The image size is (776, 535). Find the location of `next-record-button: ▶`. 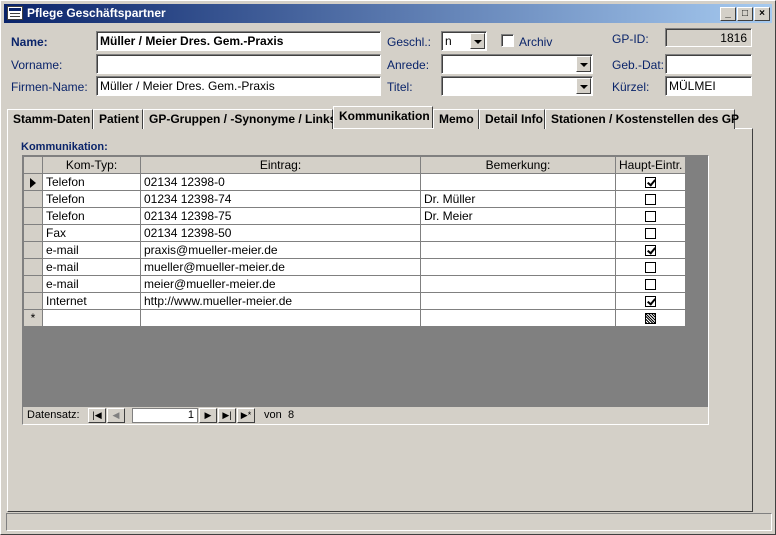

next-record-button: ▶ is located at coordinates (208, 415).